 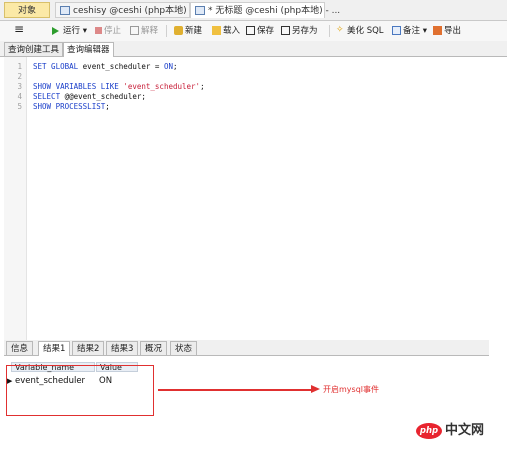 I want to click on export-button: 导出, so click(x=447, y=31).